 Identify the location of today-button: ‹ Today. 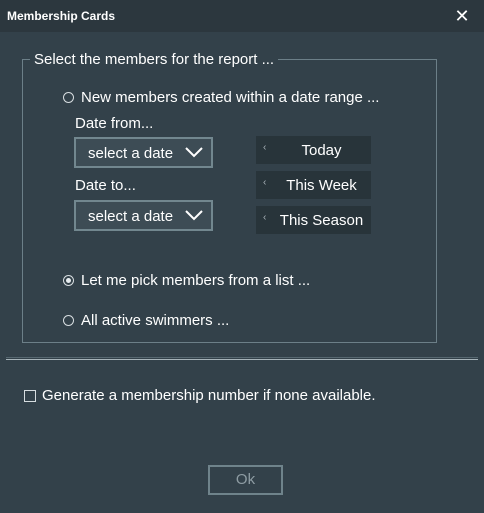
(313, 150).